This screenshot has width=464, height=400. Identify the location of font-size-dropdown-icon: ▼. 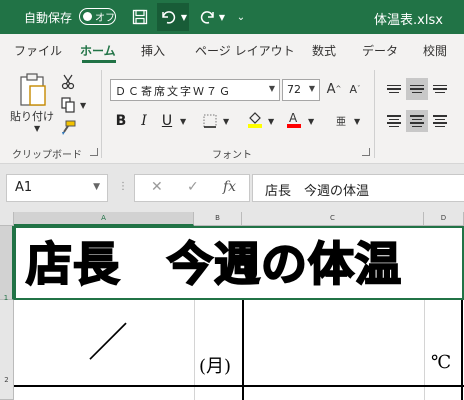
(312, 88).